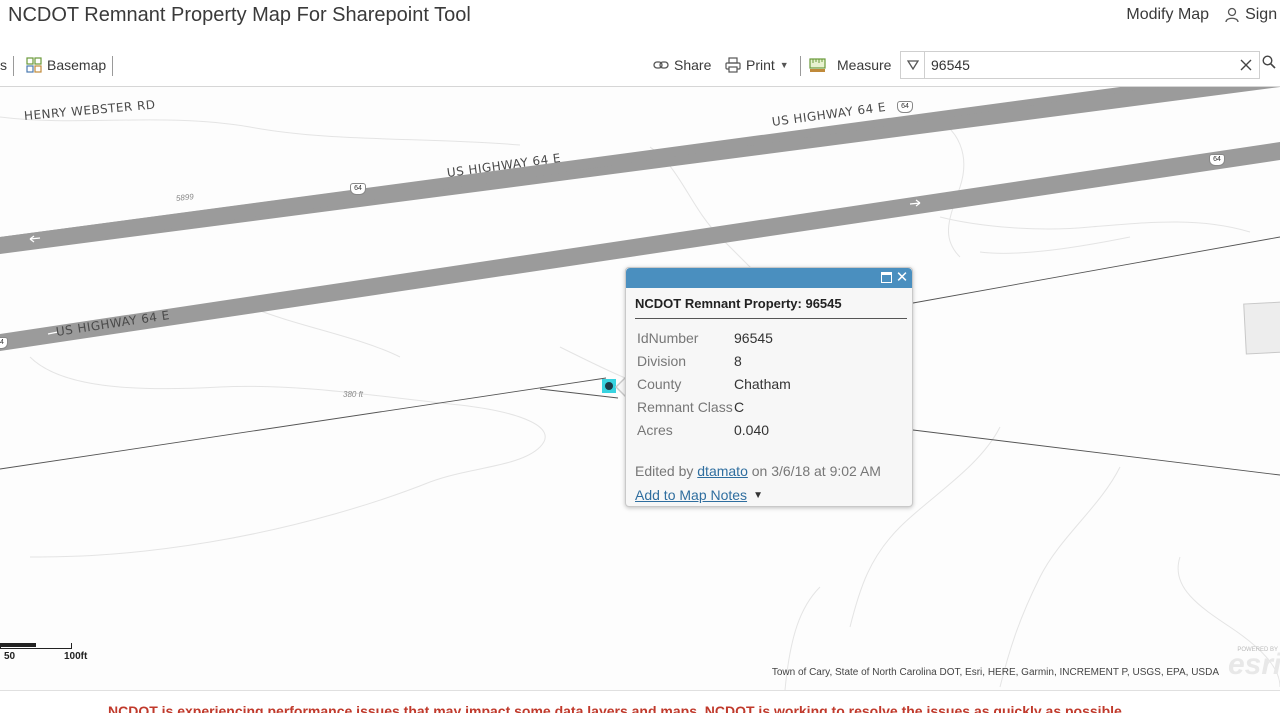 The image size is (1280, 713). I want to click on esri-logo: esri, so click(1254, 665).